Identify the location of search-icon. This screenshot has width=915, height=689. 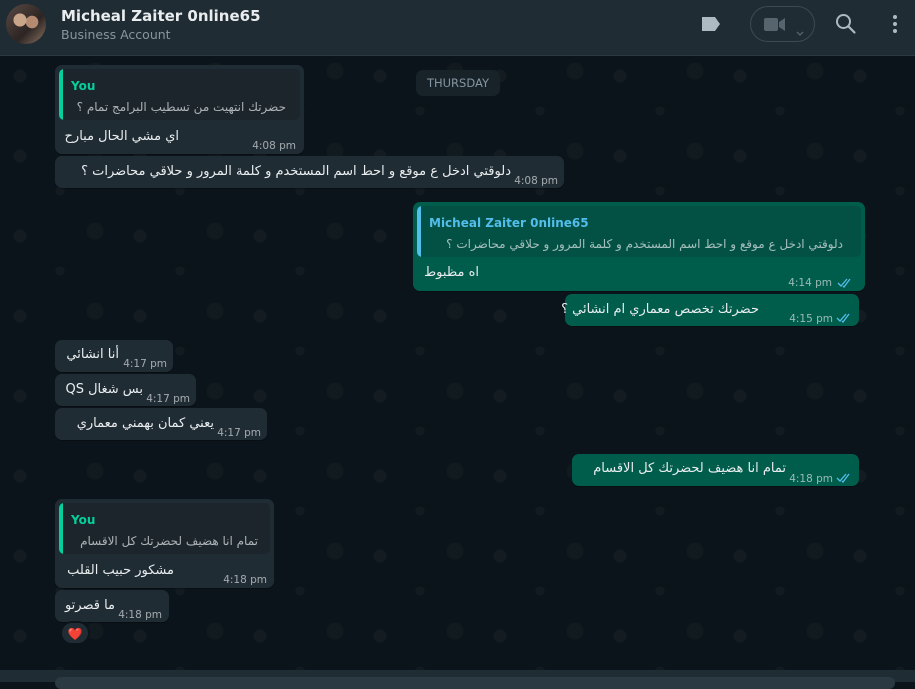
(846, 26).